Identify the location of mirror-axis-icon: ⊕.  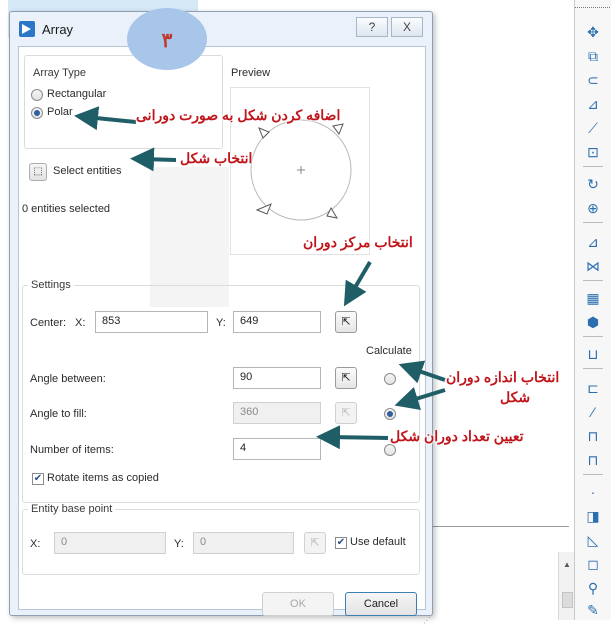
(593, 208).